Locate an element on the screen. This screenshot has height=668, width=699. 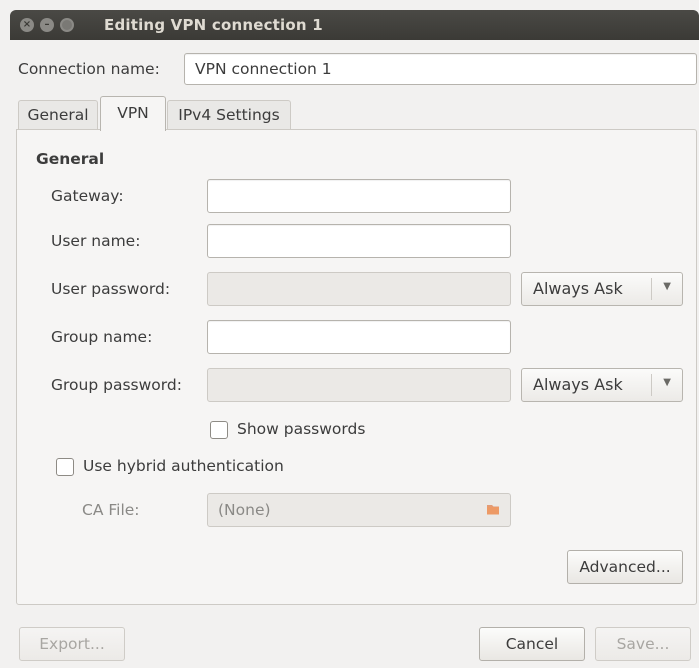
group-password-mode-select: Always Ask ▼ is located at coordinates (602, 385).